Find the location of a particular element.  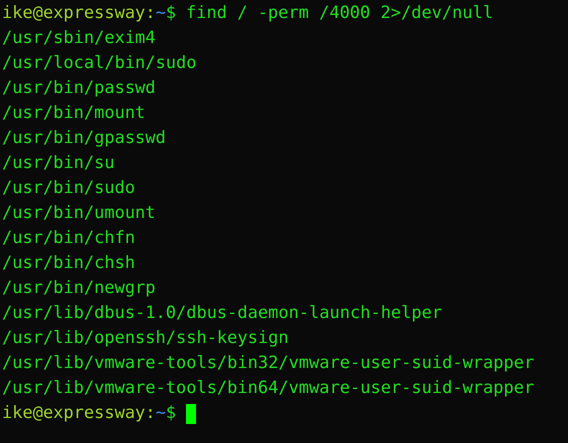

output-line: /usr/bin/gpasswd is located at coordinates (84, 138).